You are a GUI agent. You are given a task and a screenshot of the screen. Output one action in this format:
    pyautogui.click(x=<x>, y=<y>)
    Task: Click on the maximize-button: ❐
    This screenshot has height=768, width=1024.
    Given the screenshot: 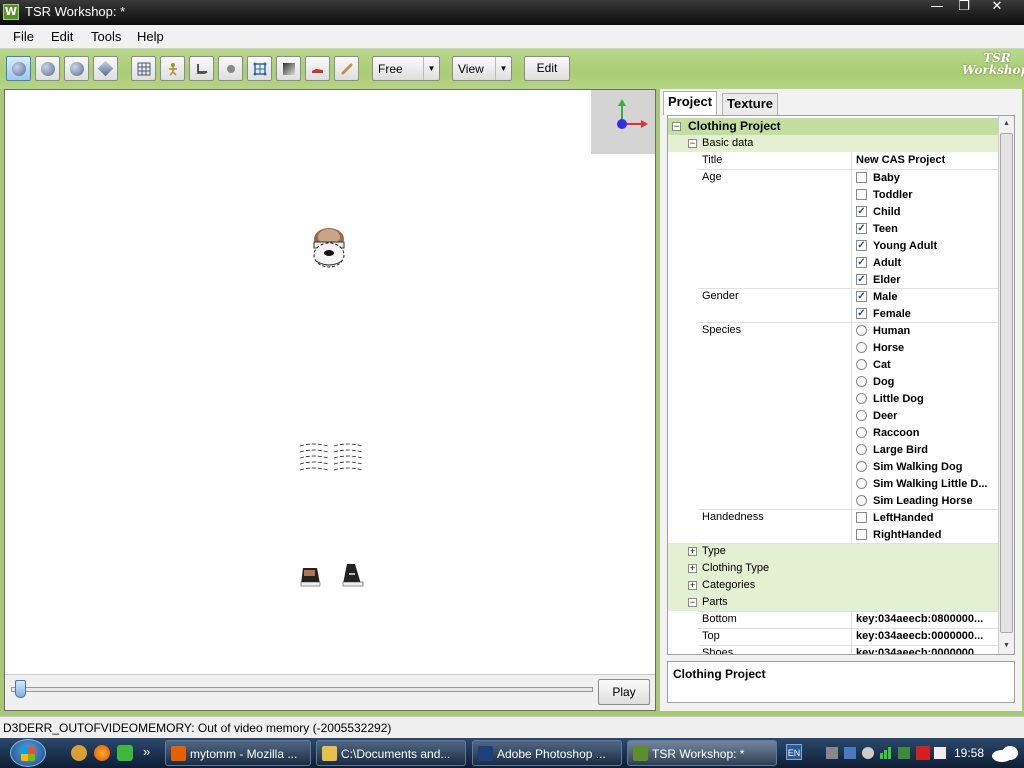 What is the action you would take?
    pyautogui.click(x=964, y=8)
    